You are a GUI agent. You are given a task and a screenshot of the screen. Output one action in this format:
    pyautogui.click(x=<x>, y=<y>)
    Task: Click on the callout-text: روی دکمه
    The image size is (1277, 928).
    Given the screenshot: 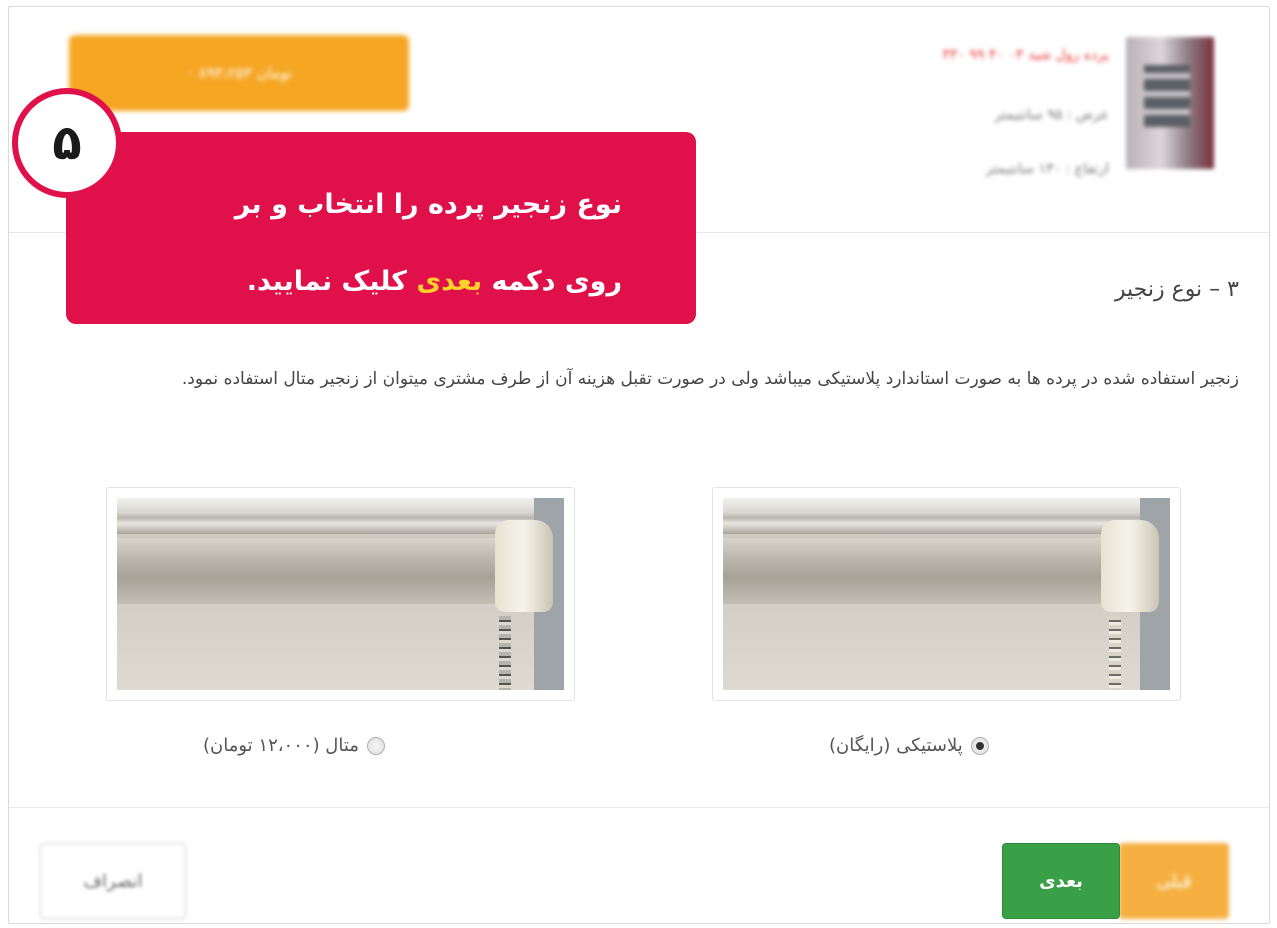 What is the action you would take?
    pyautogui.click(x=552, y=281)
    